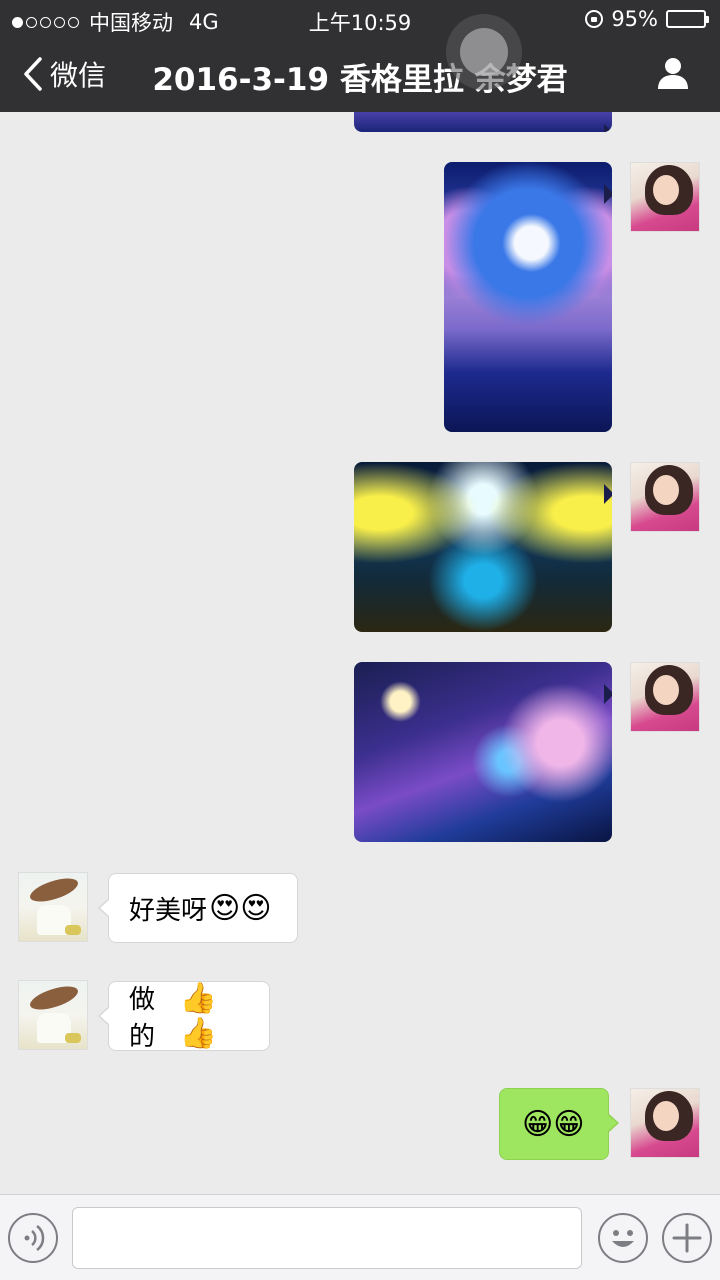 This screenshot has height=1280, width=720. I want to click on message-bubble: 做的 👍👍, so click(184, 1016).